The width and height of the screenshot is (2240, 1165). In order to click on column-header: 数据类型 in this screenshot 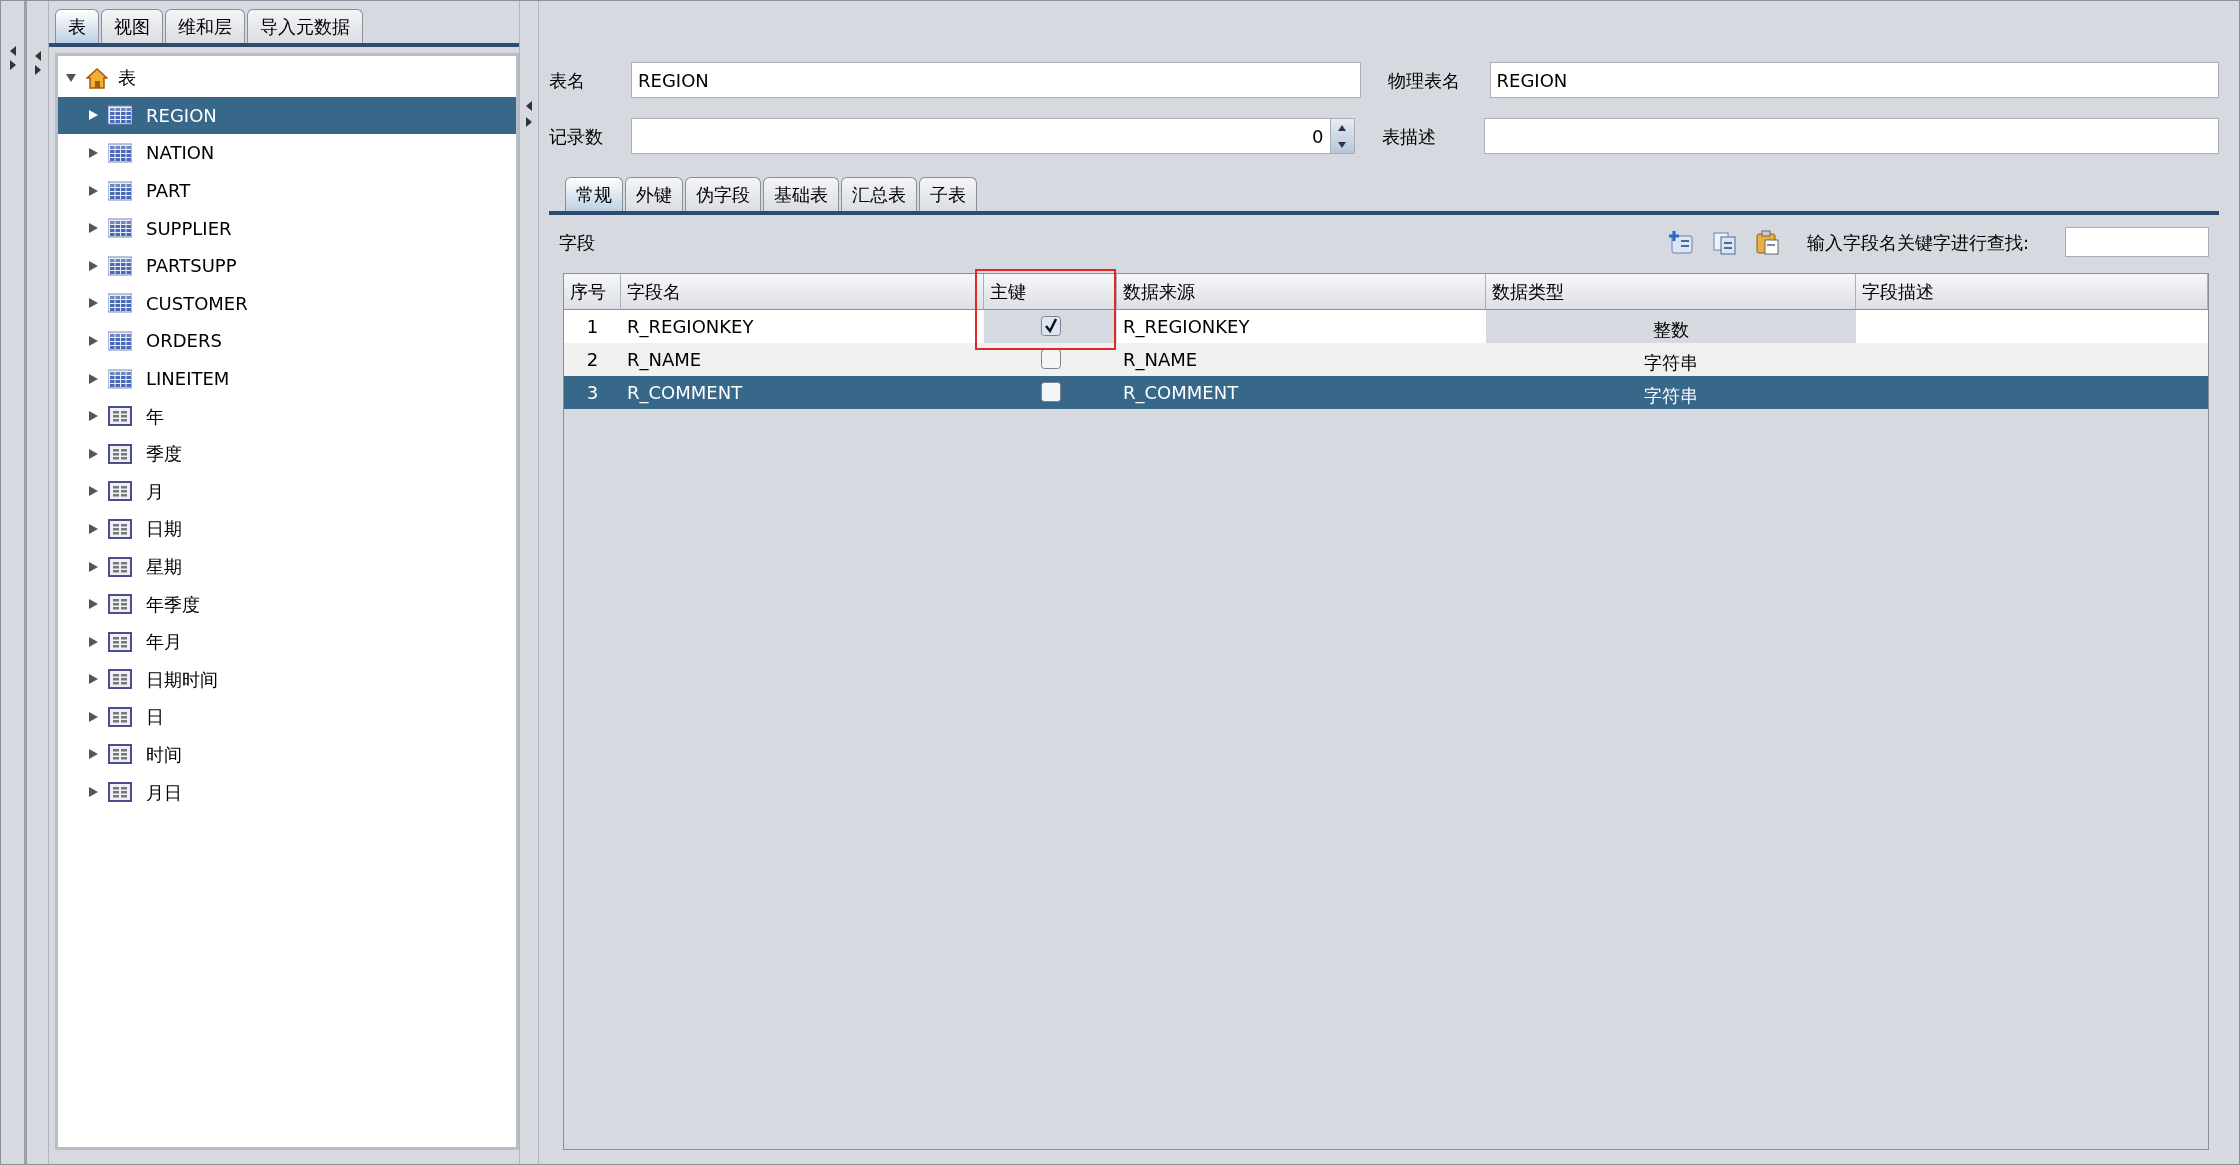, I will do `click(1671, 292)`.